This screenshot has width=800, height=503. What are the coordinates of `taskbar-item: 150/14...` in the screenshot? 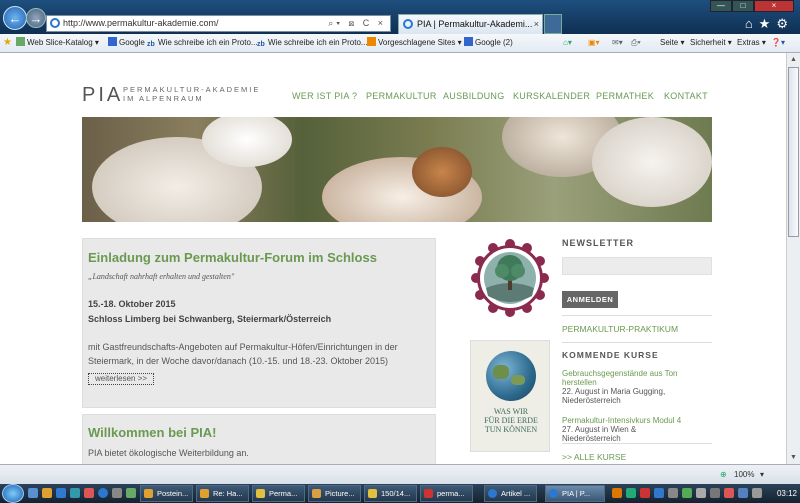 It's located at (390, 493).